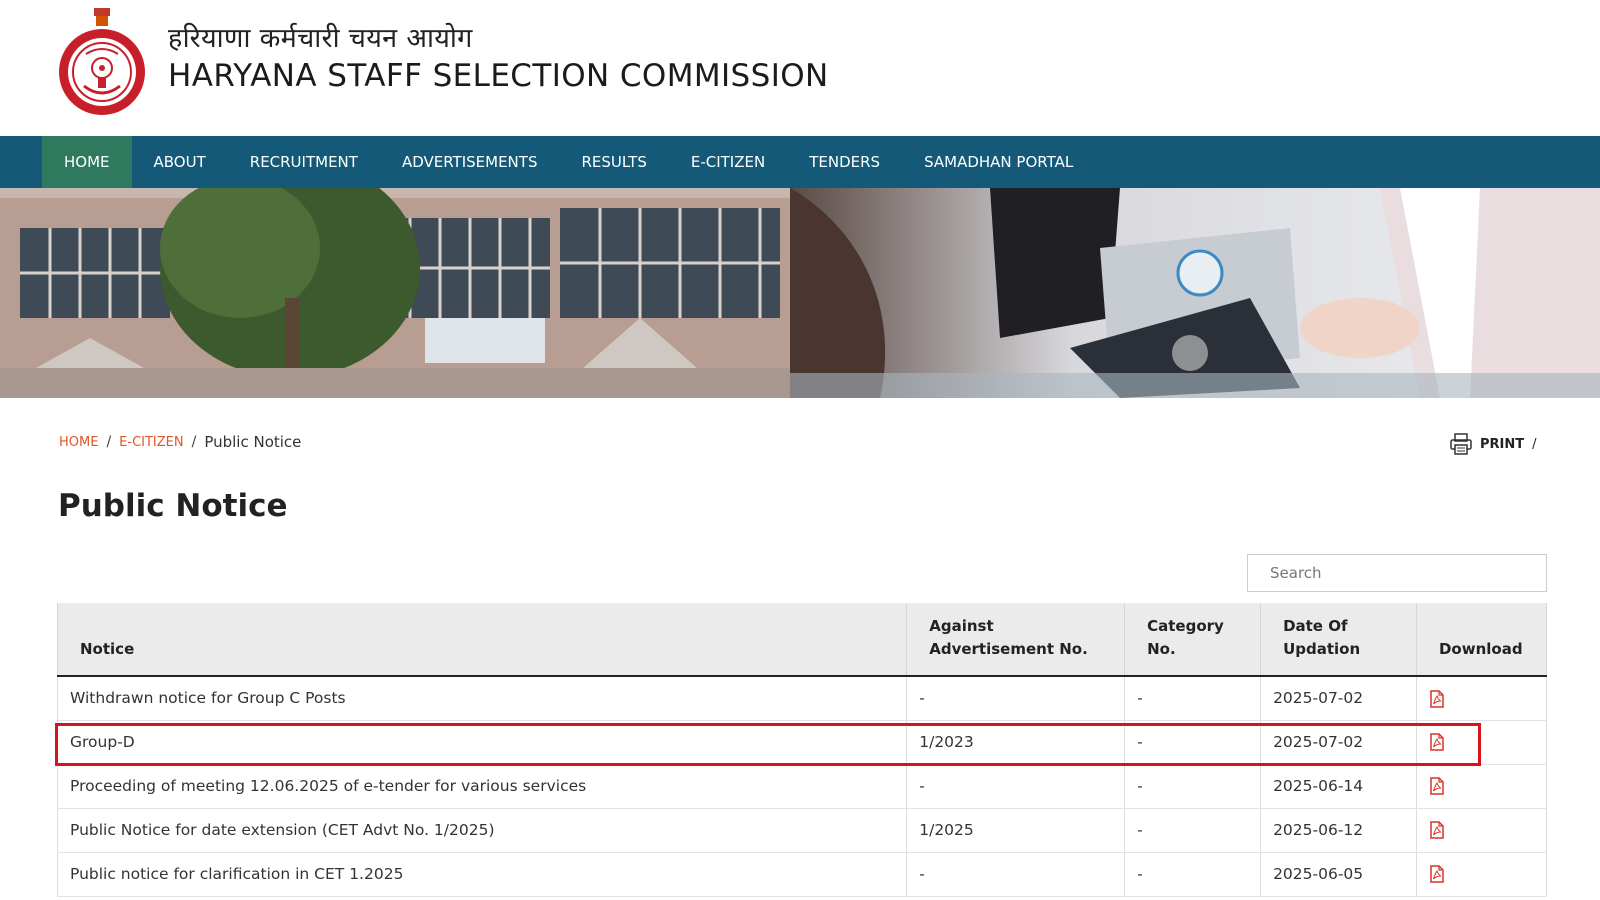  I want to click on nav-about: ABOUT, so click(180, 162).